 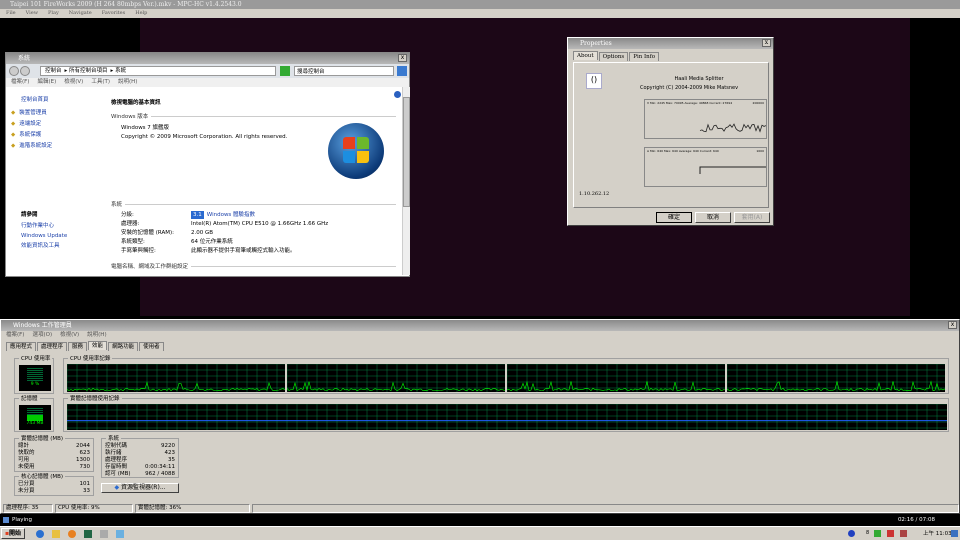 What do you see at coordinates (15, 335) in the screenshot?
I see `taskmgr-menu-0: 檔案(F)` at bounding box center [15, 335].